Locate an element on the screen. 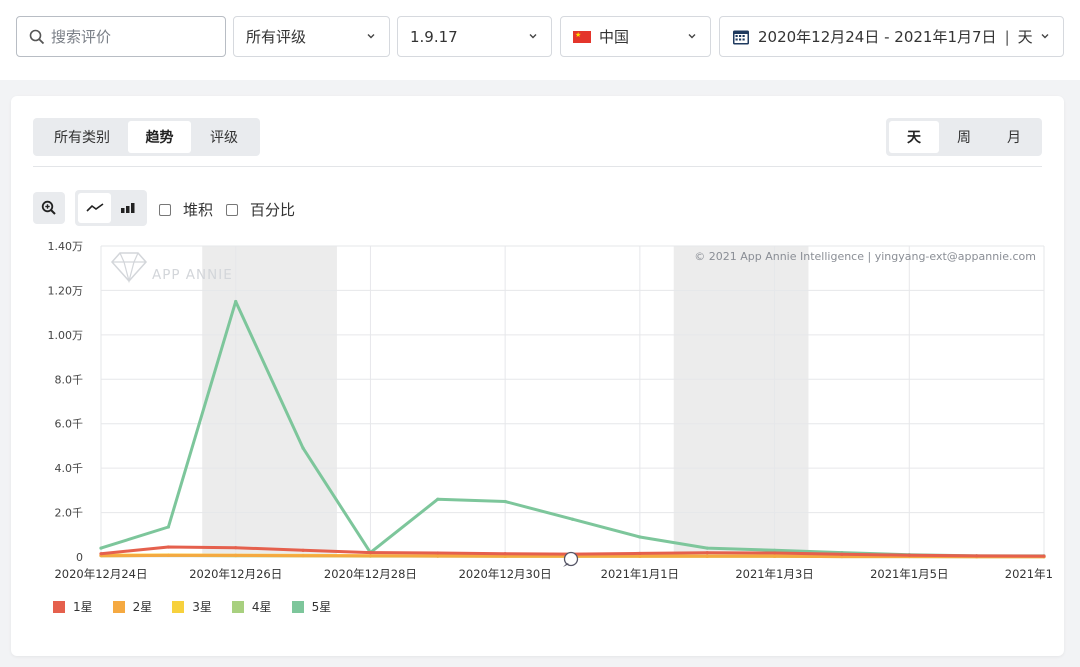 The image size is (1080, 667). legend-item: 2星 is located at coordinates (132, 606).